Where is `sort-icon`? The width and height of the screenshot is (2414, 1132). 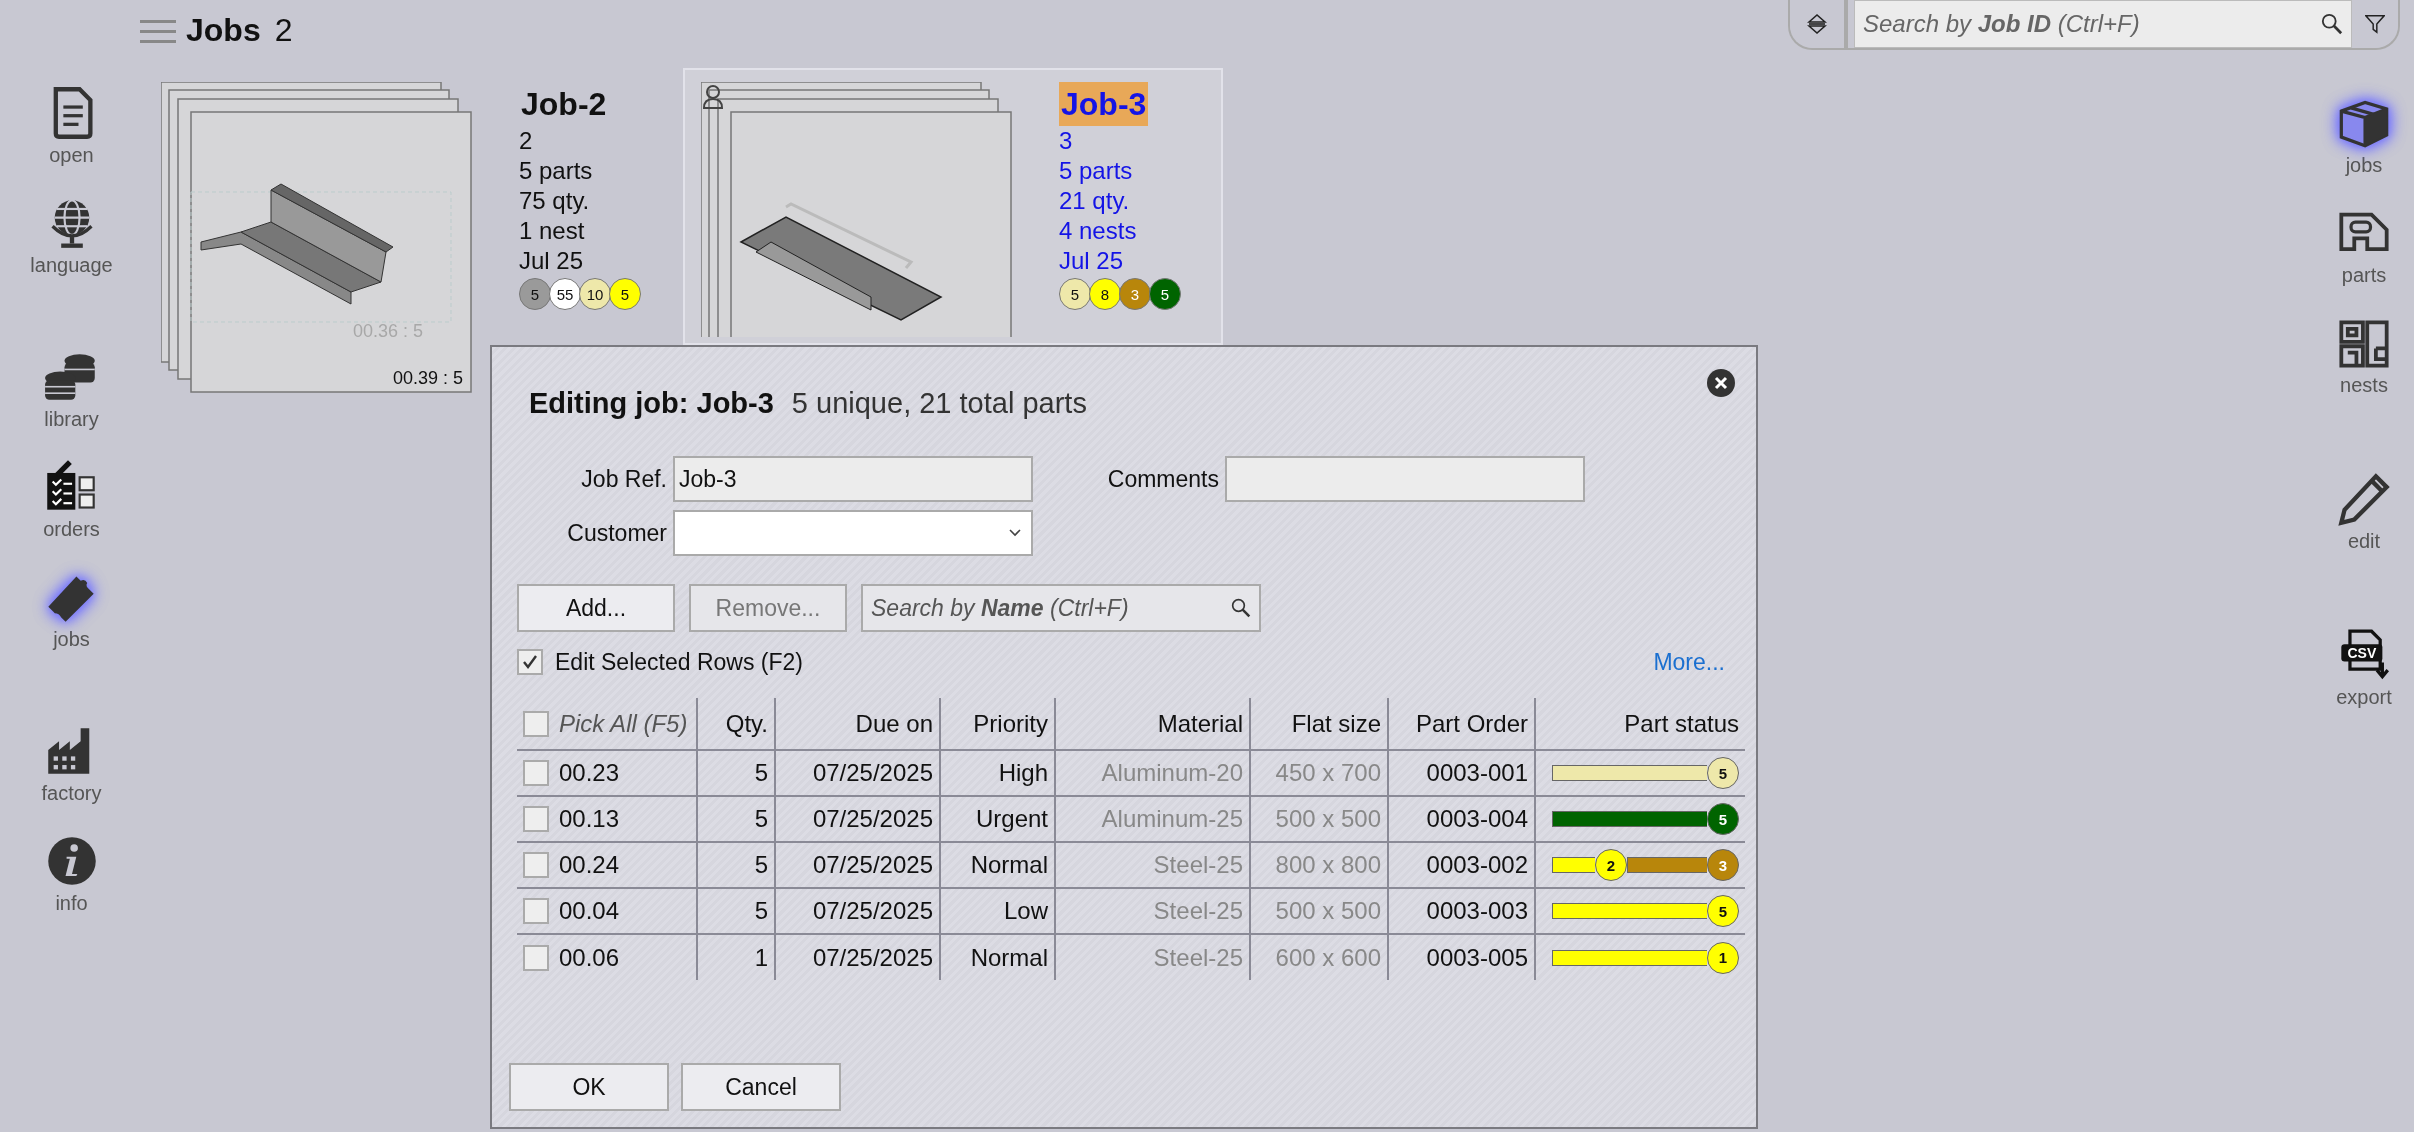 sort-icon is located at coordinates (1817, 24).